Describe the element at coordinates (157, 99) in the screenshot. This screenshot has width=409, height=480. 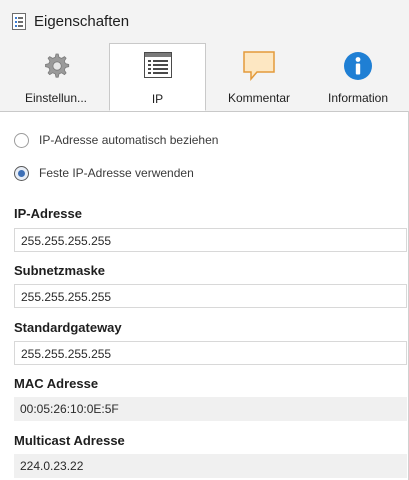
I see `tab-label: IP` at that location.